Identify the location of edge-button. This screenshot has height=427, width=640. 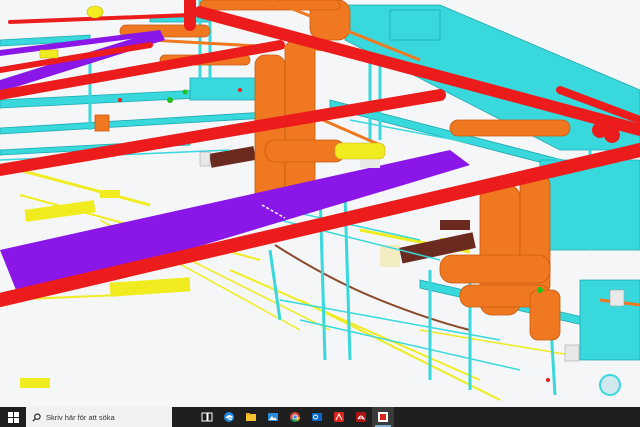
(229, 417).